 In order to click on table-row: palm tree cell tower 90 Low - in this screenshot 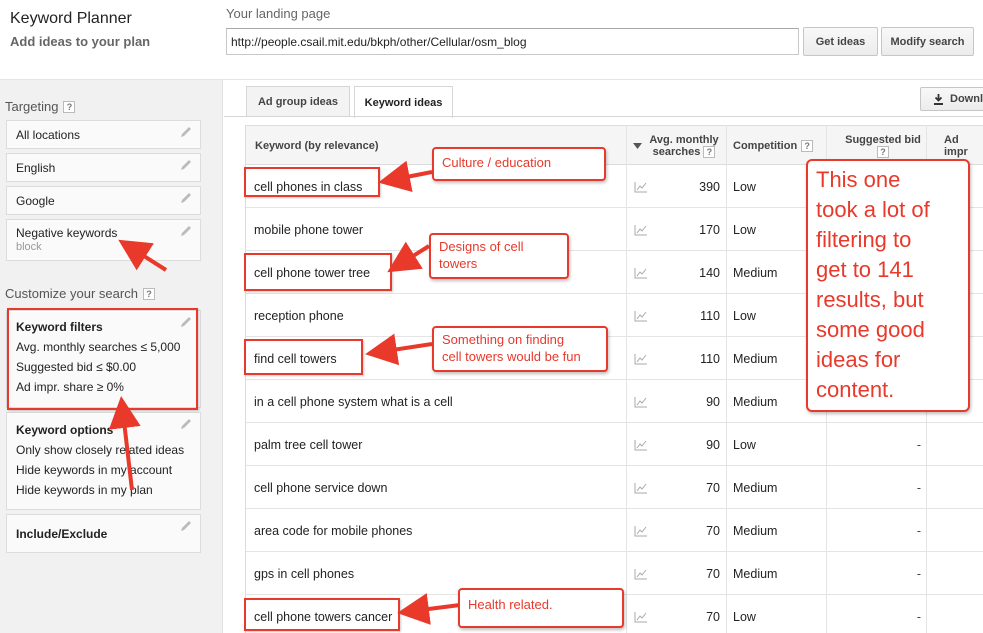, I will do `click(614, 444)`.